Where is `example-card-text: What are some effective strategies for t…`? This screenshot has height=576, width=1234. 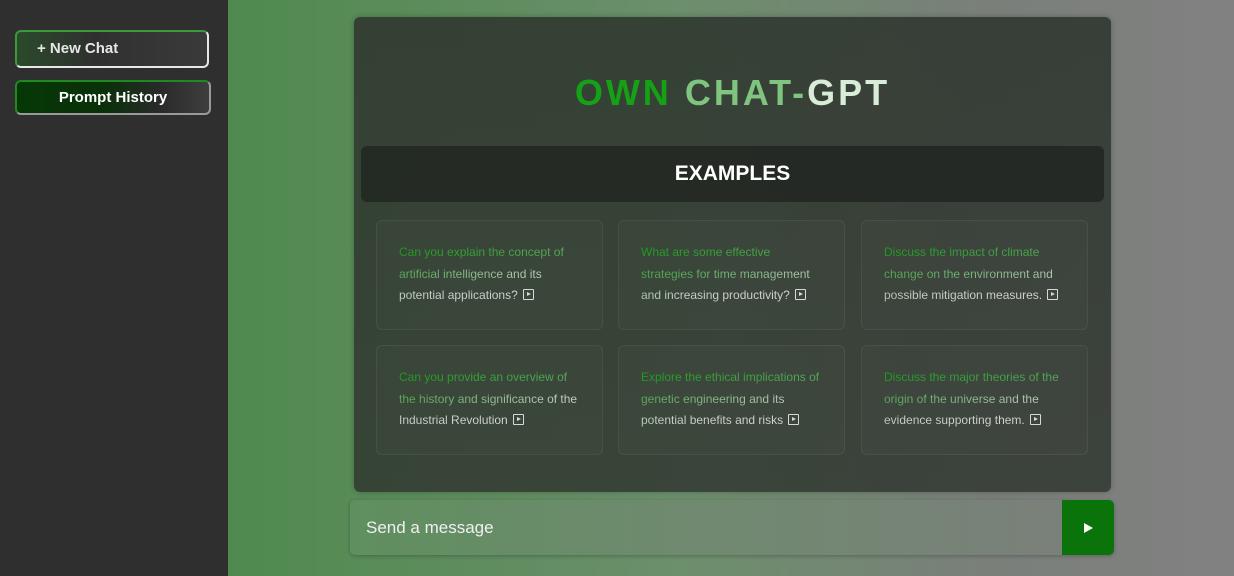
example-card-text: What are some effective strategies for t… is located at coordinates (725, 273).